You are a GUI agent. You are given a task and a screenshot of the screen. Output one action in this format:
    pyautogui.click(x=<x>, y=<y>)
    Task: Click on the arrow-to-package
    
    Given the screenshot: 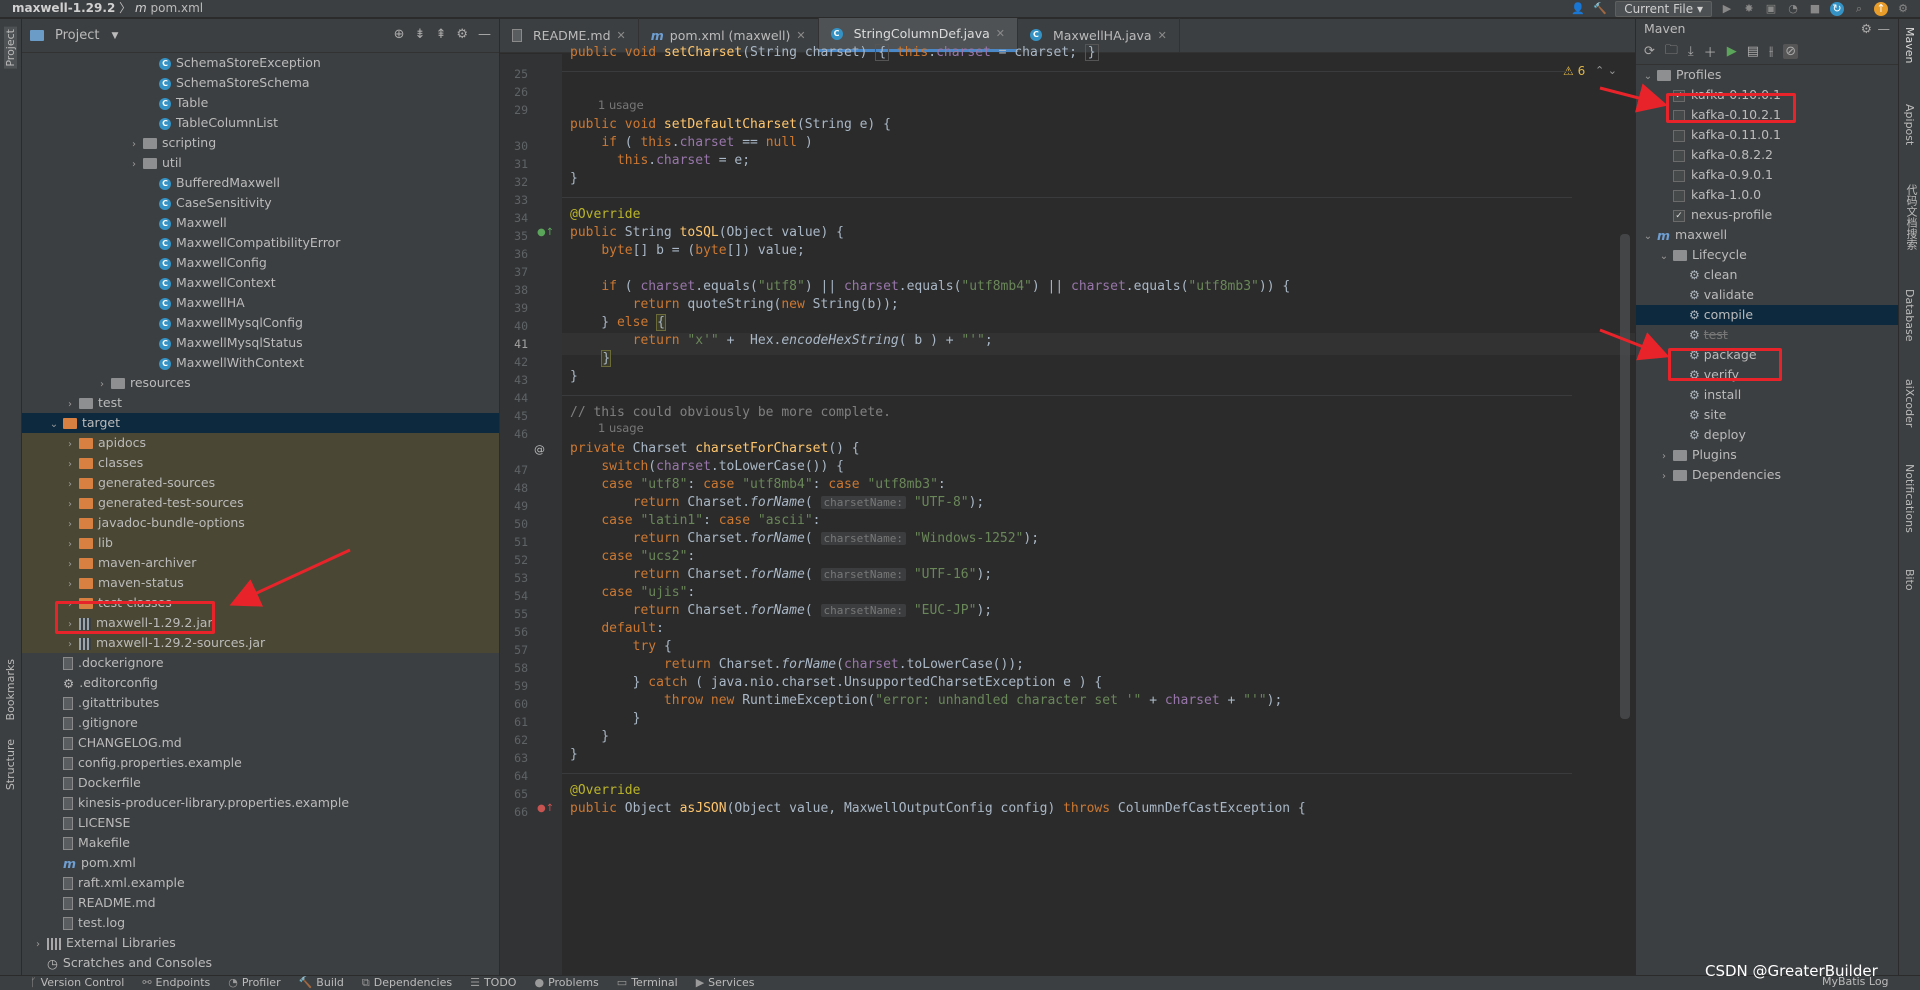 What is the action you would take?
    pyautogui.click(x=1634, y=344)
    